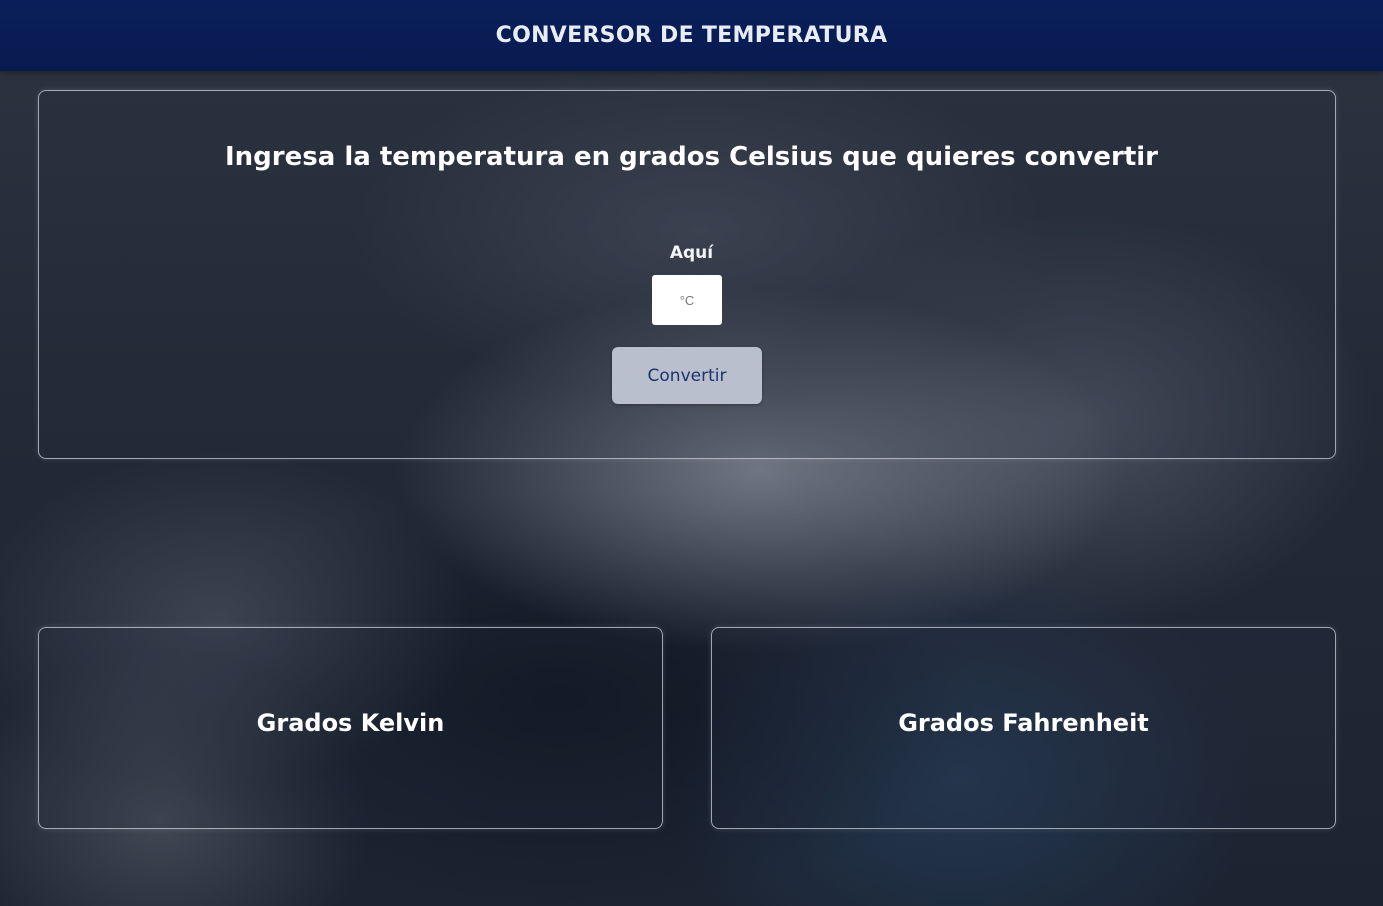  I want to click on fahrenheit-result-title: Grados Fahrenheit, so click(1023, 723).